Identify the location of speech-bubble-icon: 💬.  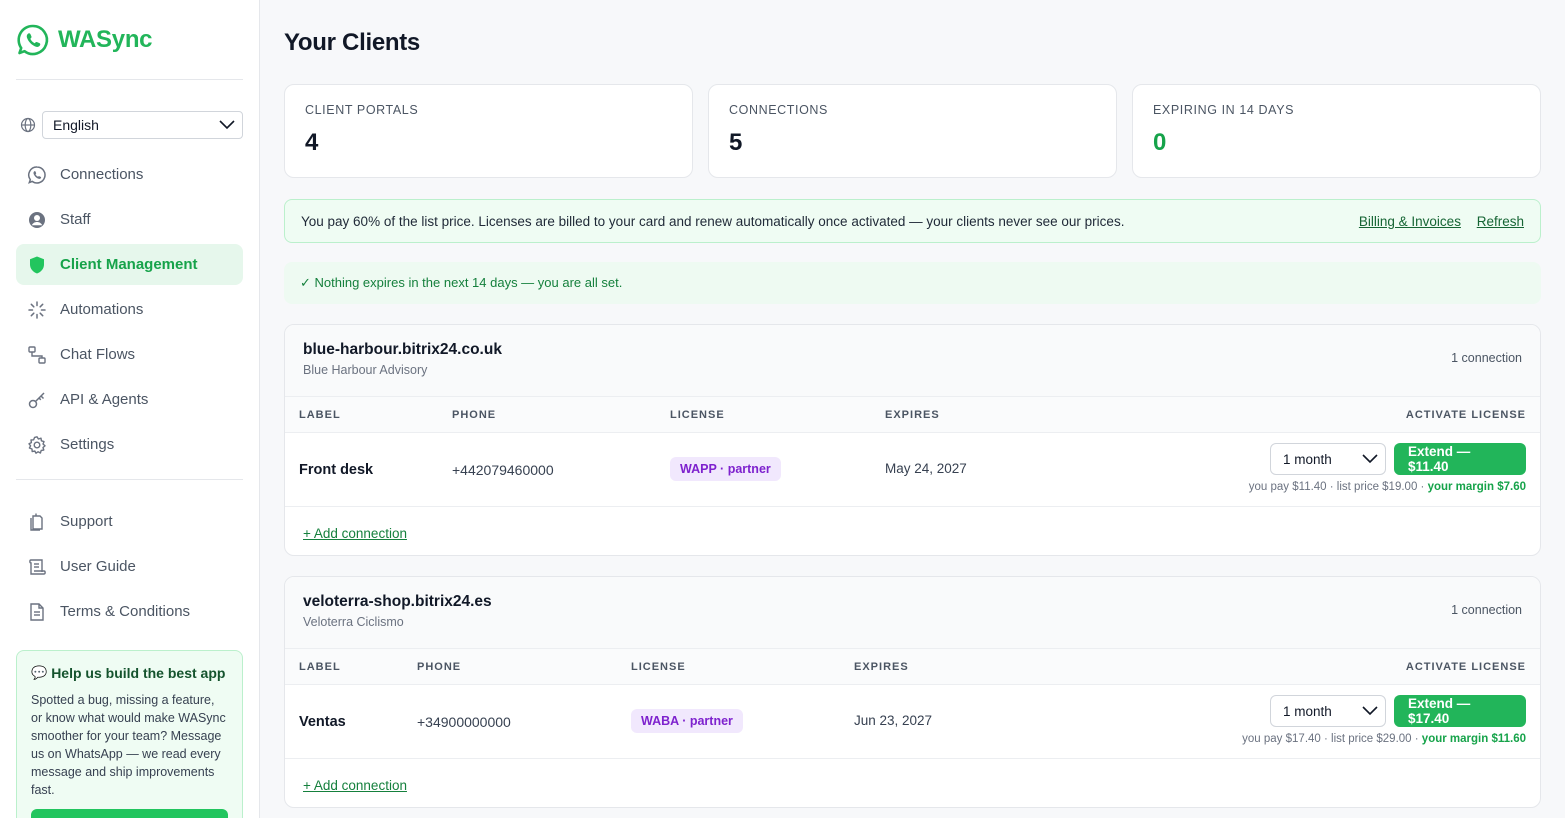
(39, 672).